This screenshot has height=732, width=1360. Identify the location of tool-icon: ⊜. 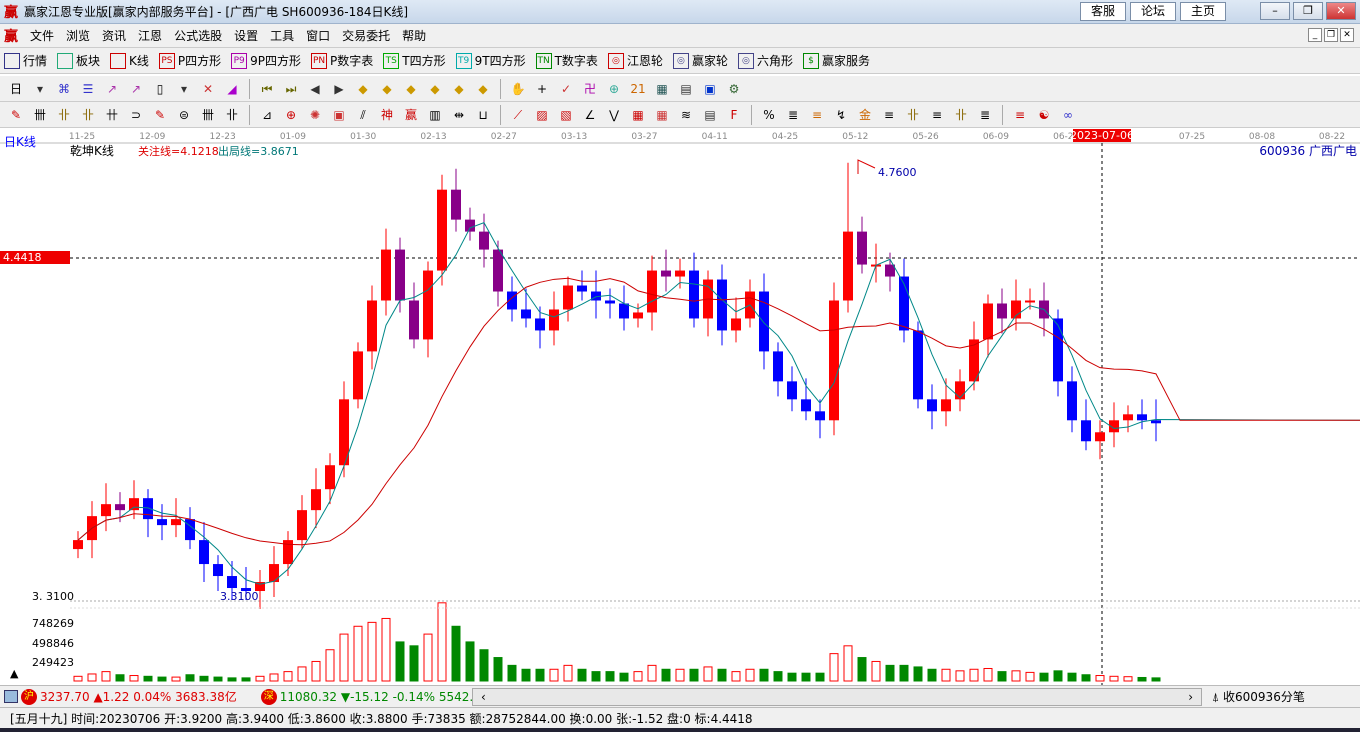
(184, 115).